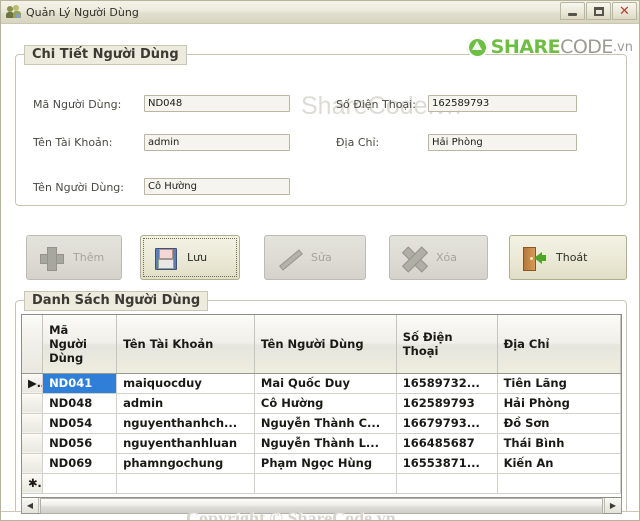 This screenshot has width=640, height=521. What do you see at coordinates (447, 257) in the screenshot?
I see `delete-button-label: Xóa` at bounding box center [447, 257].